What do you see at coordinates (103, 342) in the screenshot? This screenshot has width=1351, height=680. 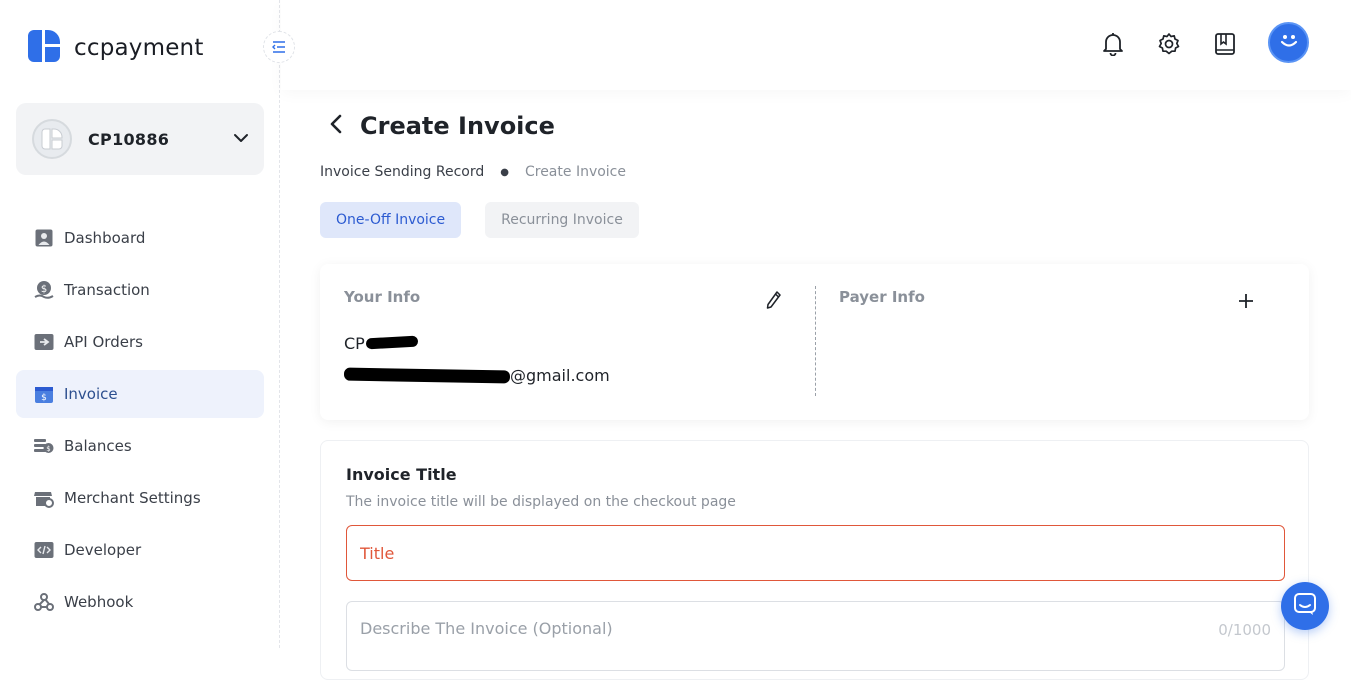 I see `sidebar-item-label: API Orders` at bounding box center [103, 342].